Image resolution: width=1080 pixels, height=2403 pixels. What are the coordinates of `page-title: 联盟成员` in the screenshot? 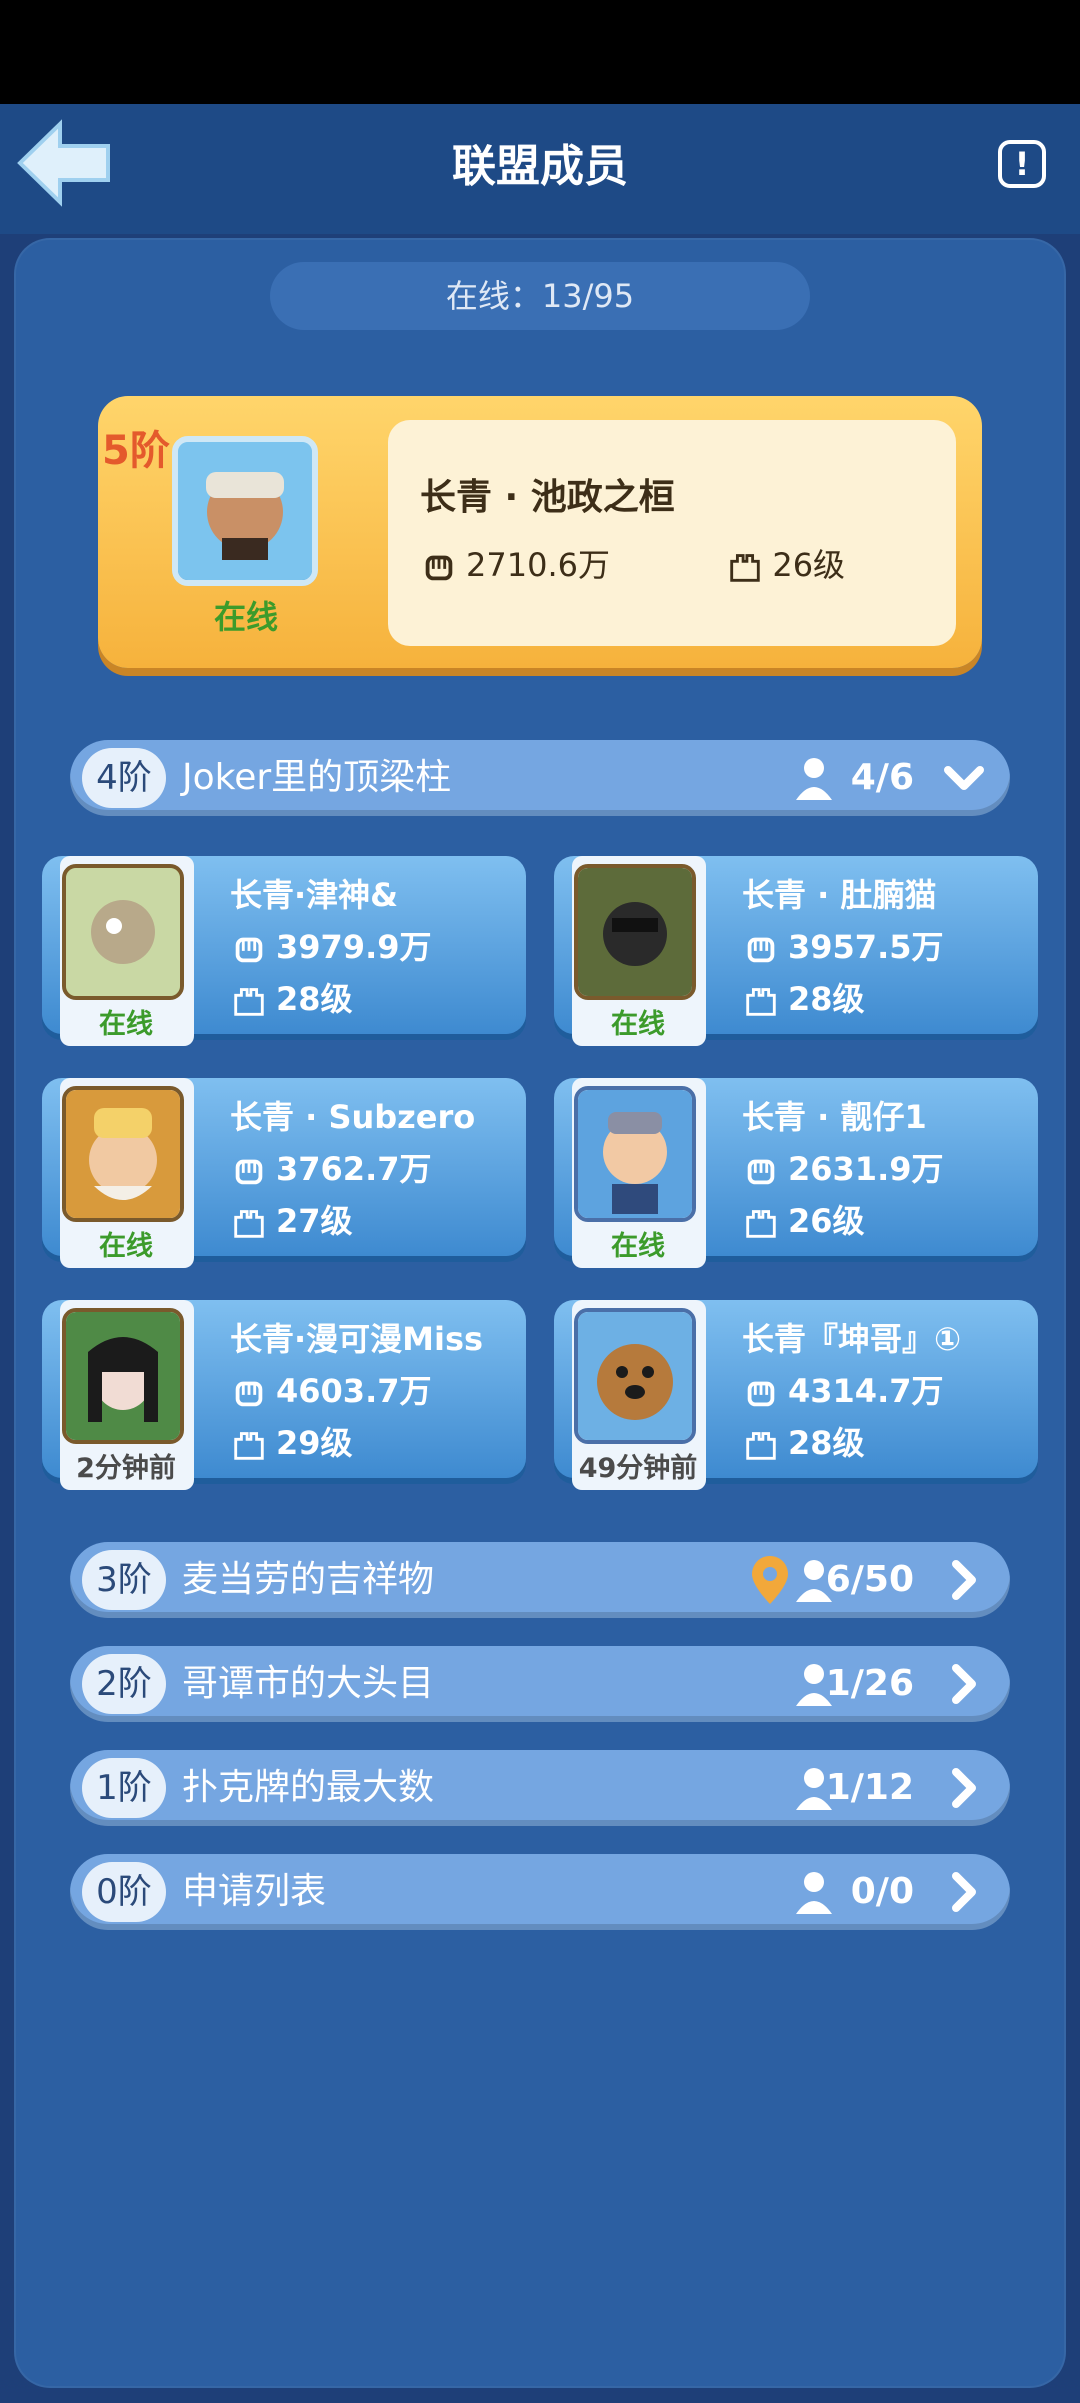 It's located at (540, 166).